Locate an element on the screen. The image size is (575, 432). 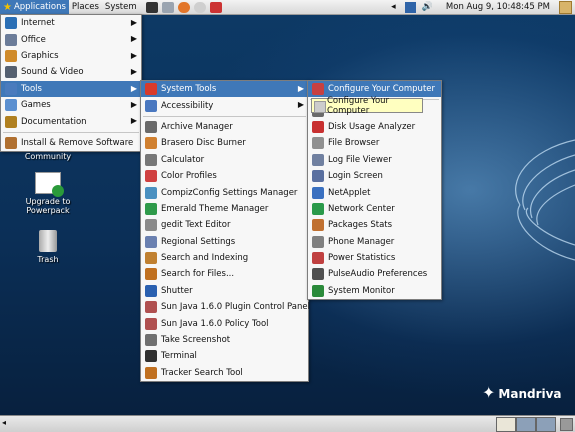
menu-item-sound-video: Sound & Video ▶ is located at coordinates (71, 72).